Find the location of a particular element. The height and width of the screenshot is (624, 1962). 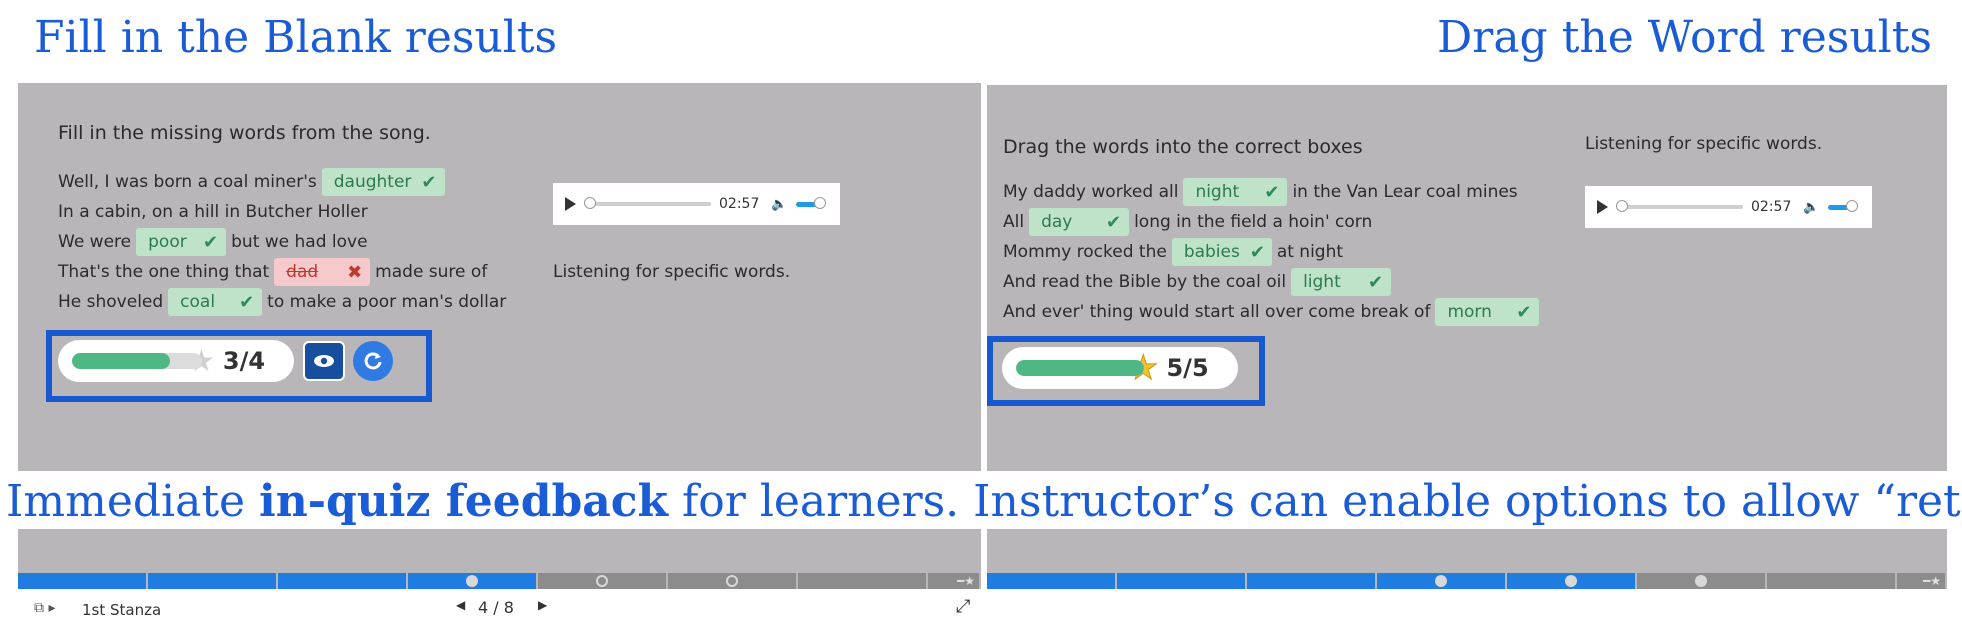

answer-word: poor is located at coordinates (167, 242).